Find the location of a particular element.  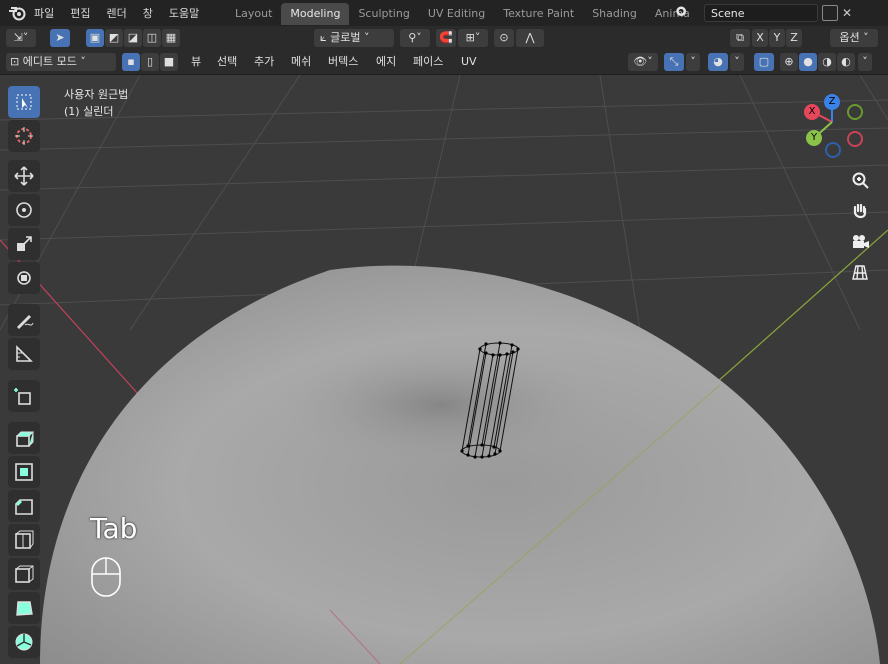

face-select-icon: ■ is located at coordinates (169, 62).